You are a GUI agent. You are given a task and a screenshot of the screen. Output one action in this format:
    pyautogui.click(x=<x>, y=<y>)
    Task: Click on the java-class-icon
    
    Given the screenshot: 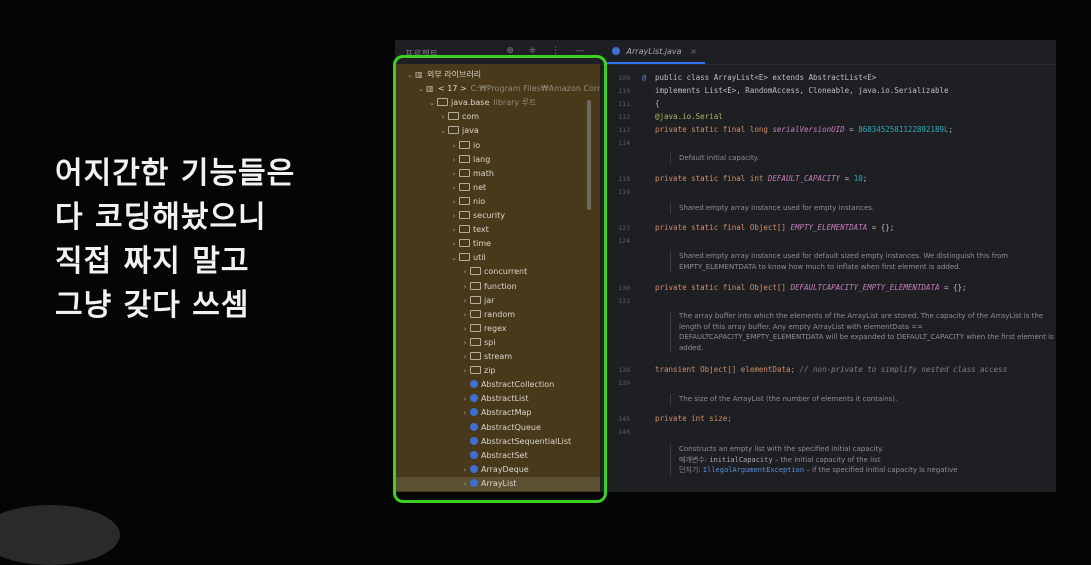 What is the action you would take?
    pyautogui.click(x=616, y=51)
    